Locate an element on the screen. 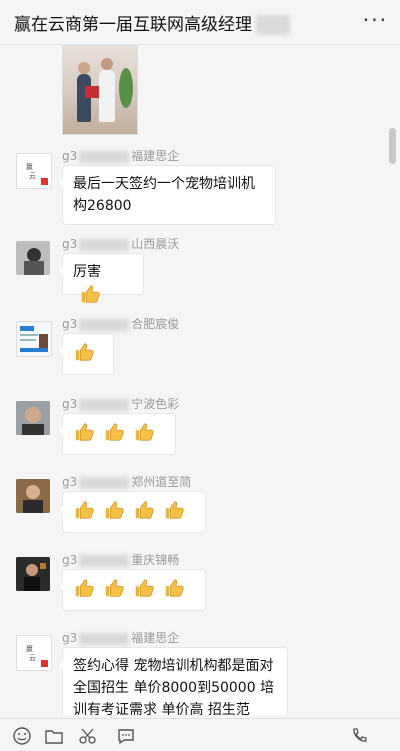  sender-name: g3 郑州道至简 is located at coordinates (127, 482).